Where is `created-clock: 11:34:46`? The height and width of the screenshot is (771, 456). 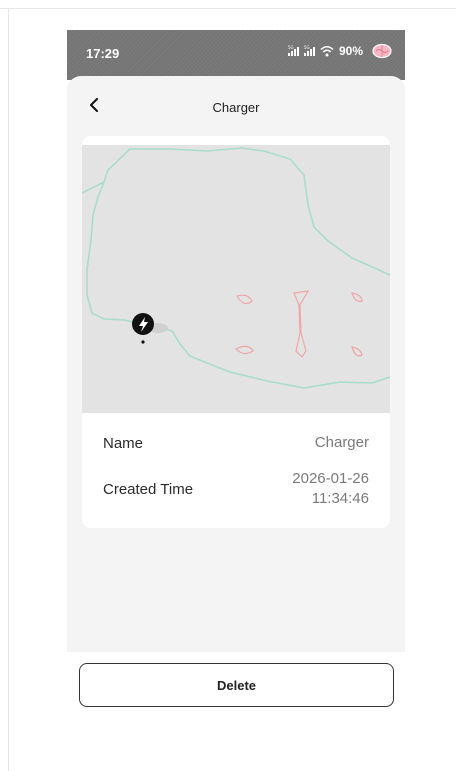 created-clock: 11:34:46 is located at coordinates (340, 498).